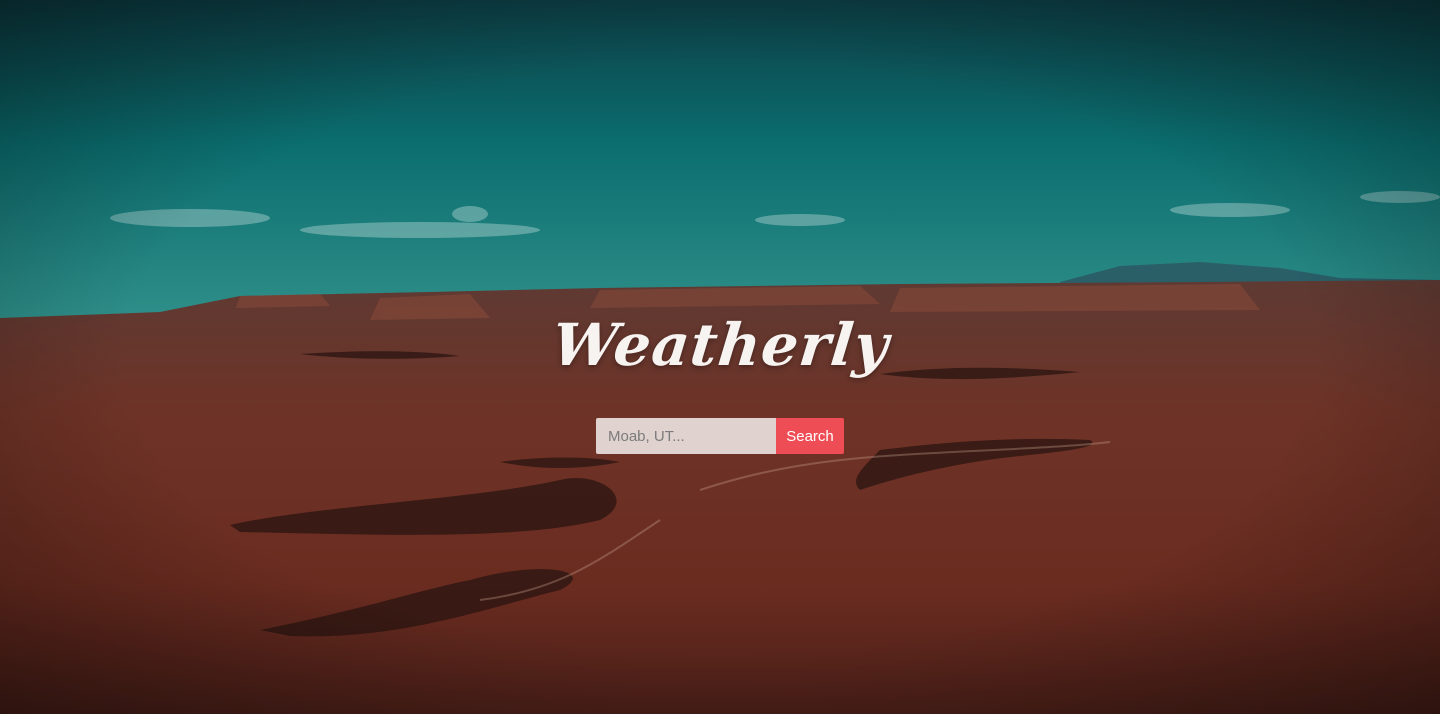  Describe the element at coordinates (721, 345) in the screenshot. I see `app-logo: Weatherly` at that location.